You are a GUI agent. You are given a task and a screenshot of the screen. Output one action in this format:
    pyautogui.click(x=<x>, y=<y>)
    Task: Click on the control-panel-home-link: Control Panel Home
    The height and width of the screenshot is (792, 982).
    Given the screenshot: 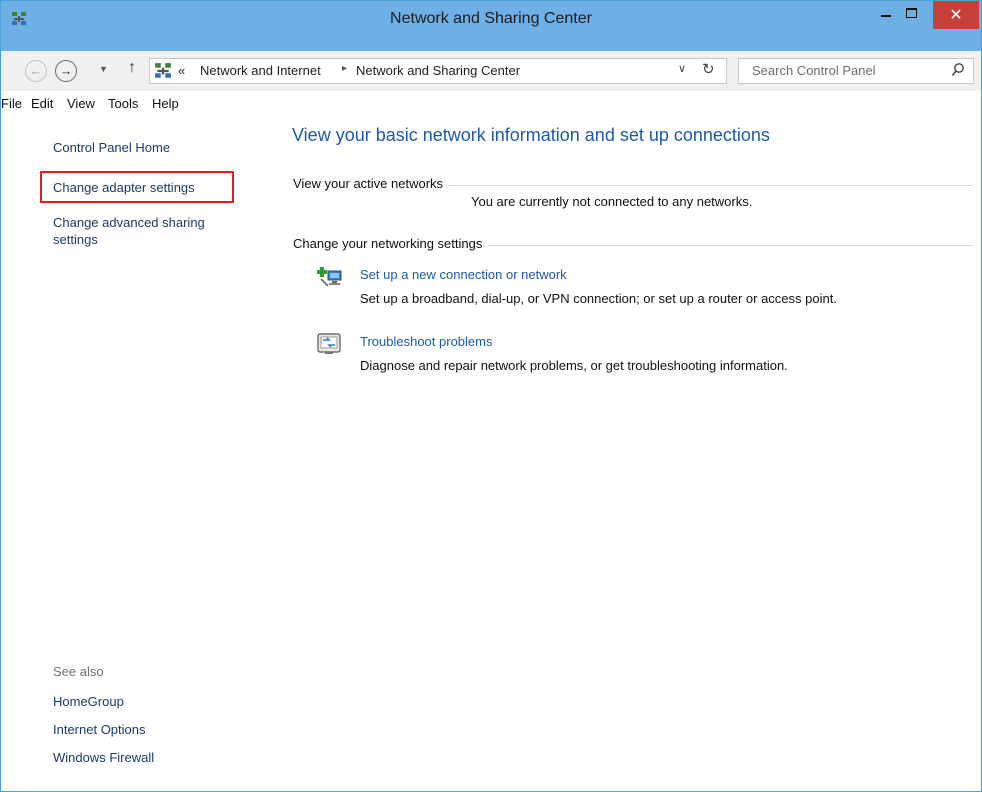 What is the action you would take?
    pyautogui.click(x=111, y=147)
    